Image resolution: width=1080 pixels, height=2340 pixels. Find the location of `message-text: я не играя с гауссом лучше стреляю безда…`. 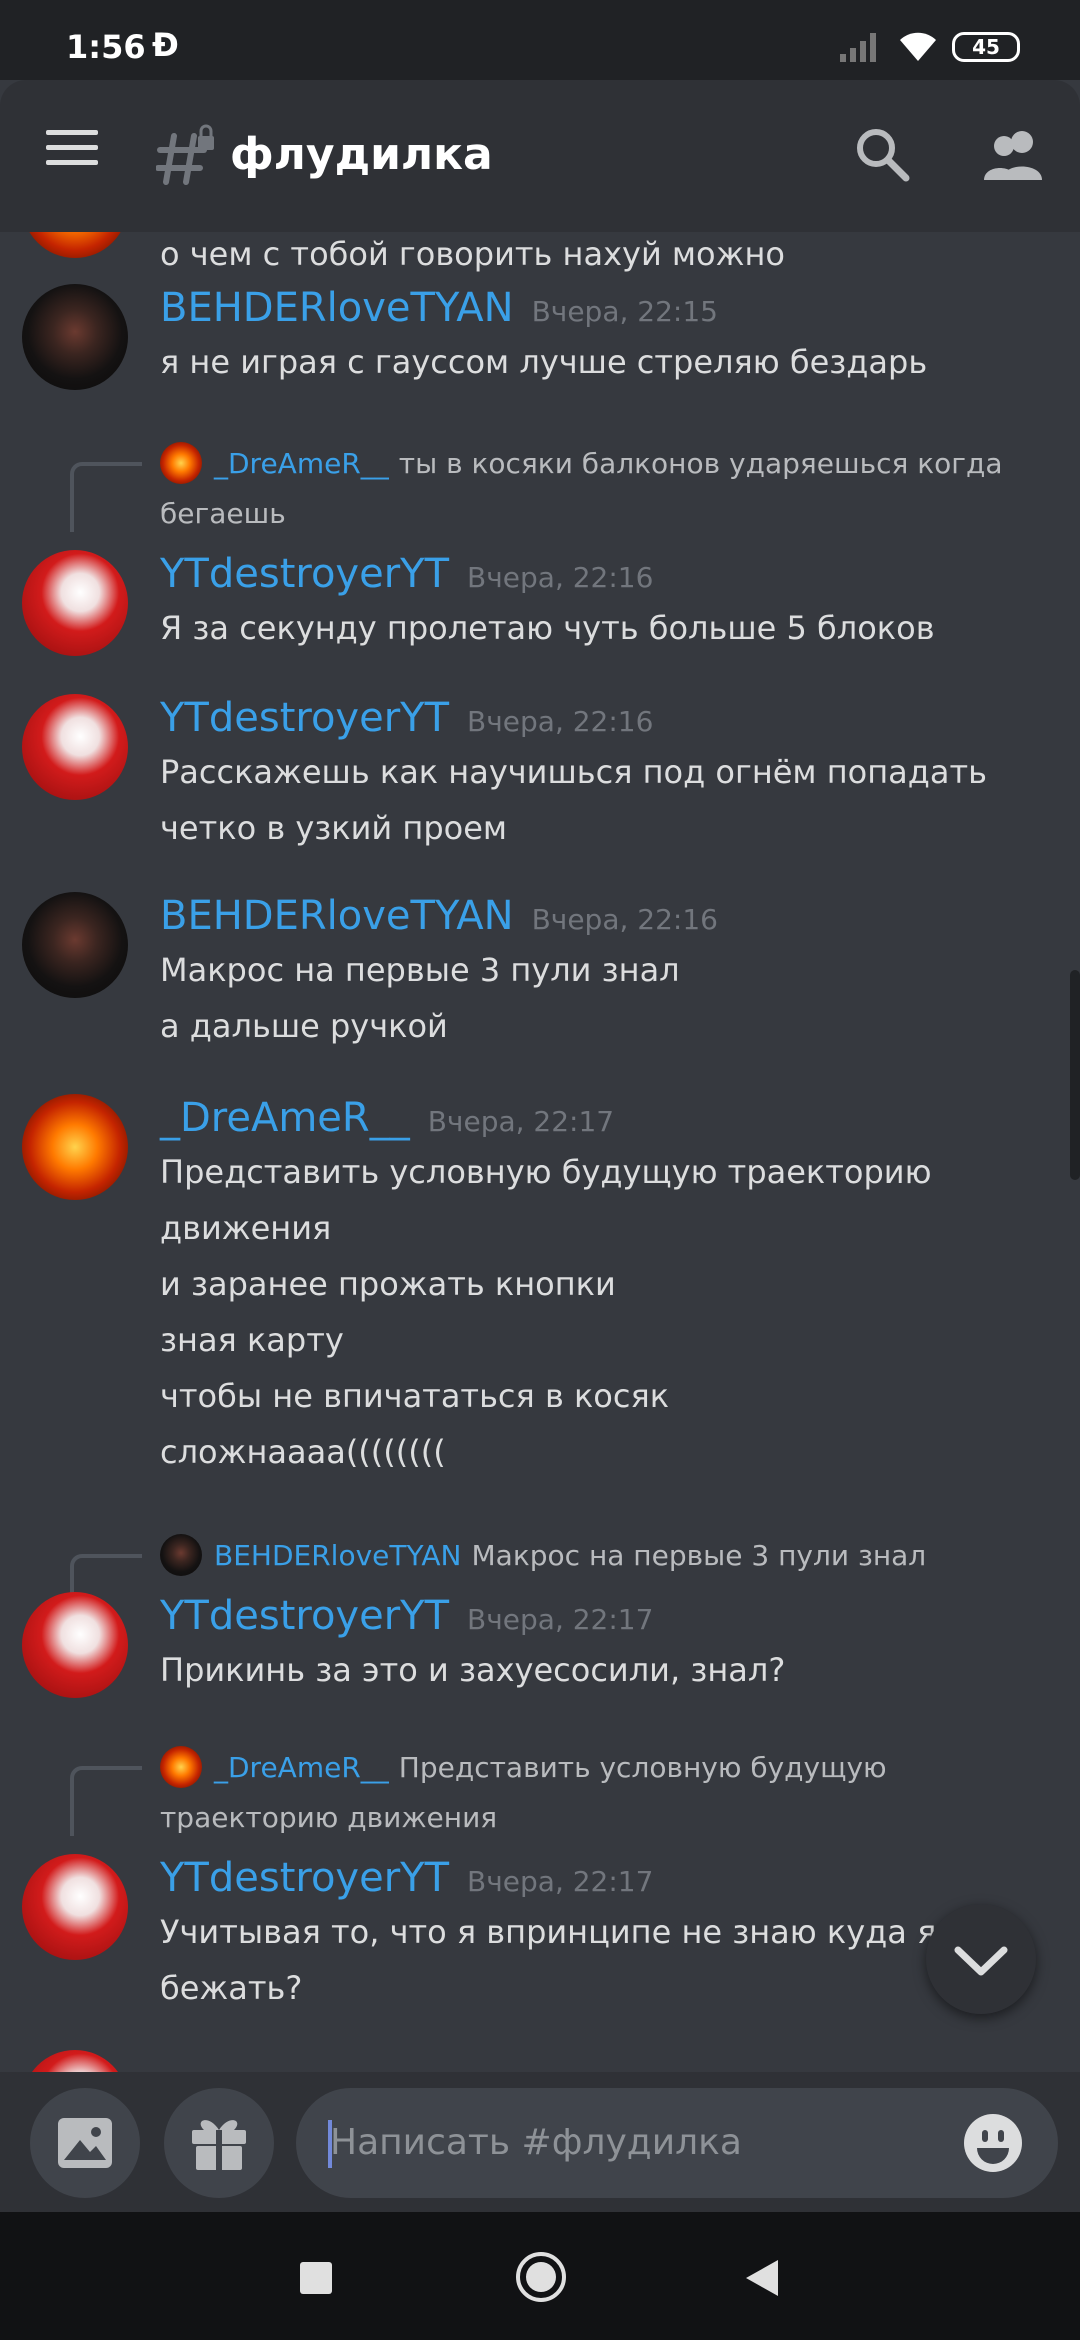

message-text: я не играя с гауссом лучше стреляю безда… is located at coordinates (544, 362).